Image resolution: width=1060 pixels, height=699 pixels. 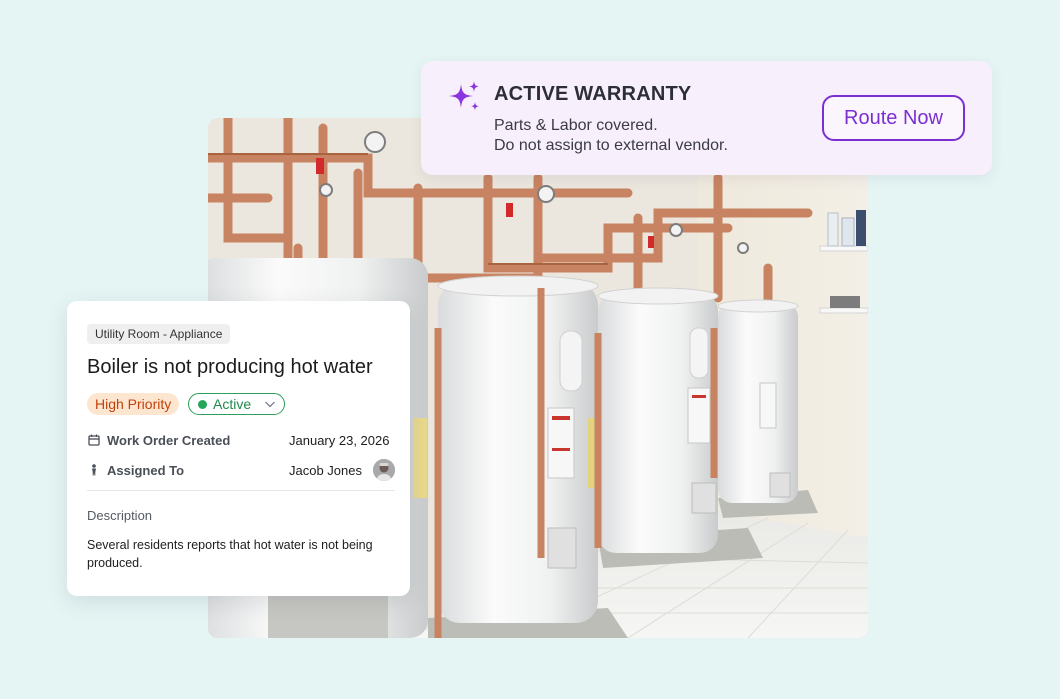 What do you see at coordinates (202, 404) in the screenshot?
I see `status-dot-icon` at bounding box center [202, 404].